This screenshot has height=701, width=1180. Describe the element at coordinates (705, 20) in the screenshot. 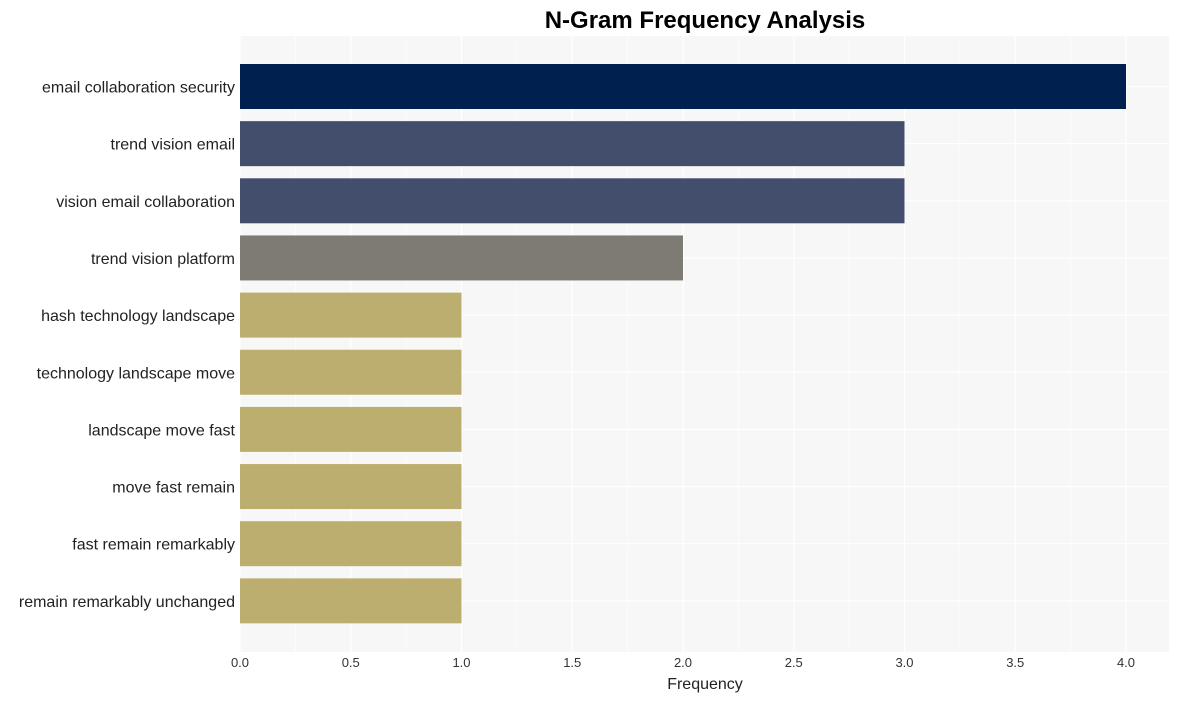

I see `chart-title: N-Gram Frequency Analysis` at that location.